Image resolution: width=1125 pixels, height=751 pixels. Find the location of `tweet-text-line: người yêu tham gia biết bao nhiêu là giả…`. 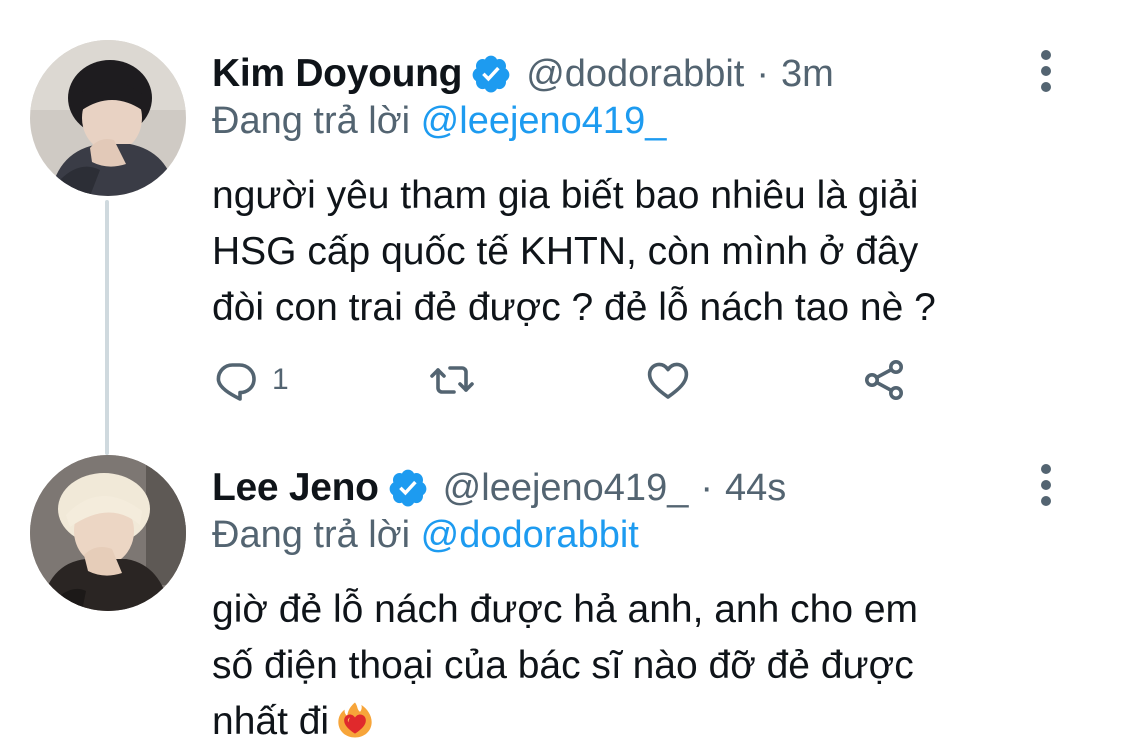

tweet-text-line: người yêu tham gia biết bao nhiêu là giả… is located at coordinates (565, 195).